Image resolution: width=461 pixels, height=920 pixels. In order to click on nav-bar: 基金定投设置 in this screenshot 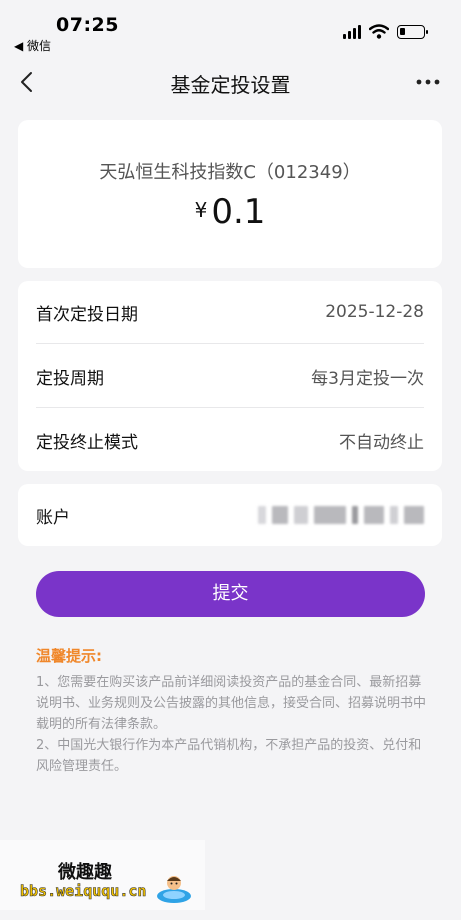, I will do `click(230, 82)`.